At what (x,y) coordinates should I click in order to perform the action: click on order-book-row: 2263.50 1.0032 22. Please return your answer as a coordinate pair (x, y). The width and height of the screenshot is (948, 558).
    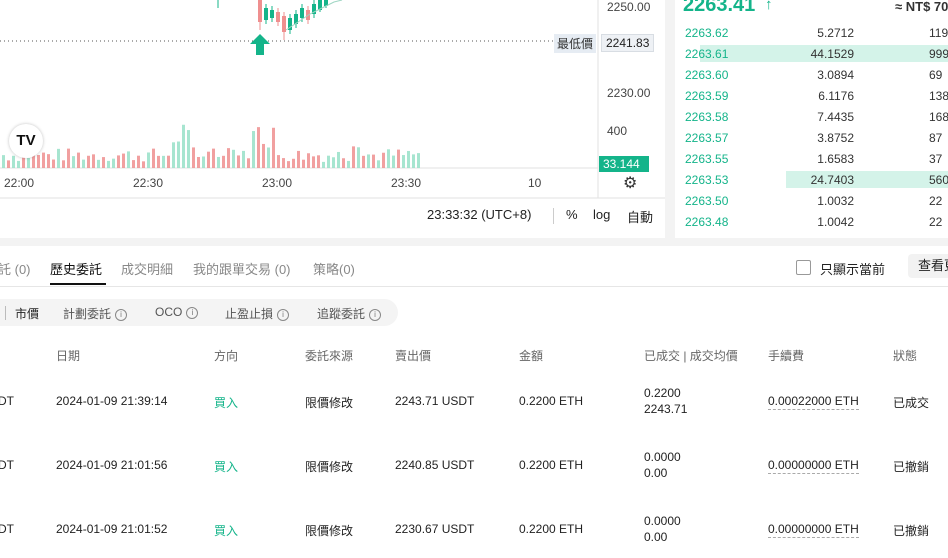
    Looking at the image, I should click on (811, 200).